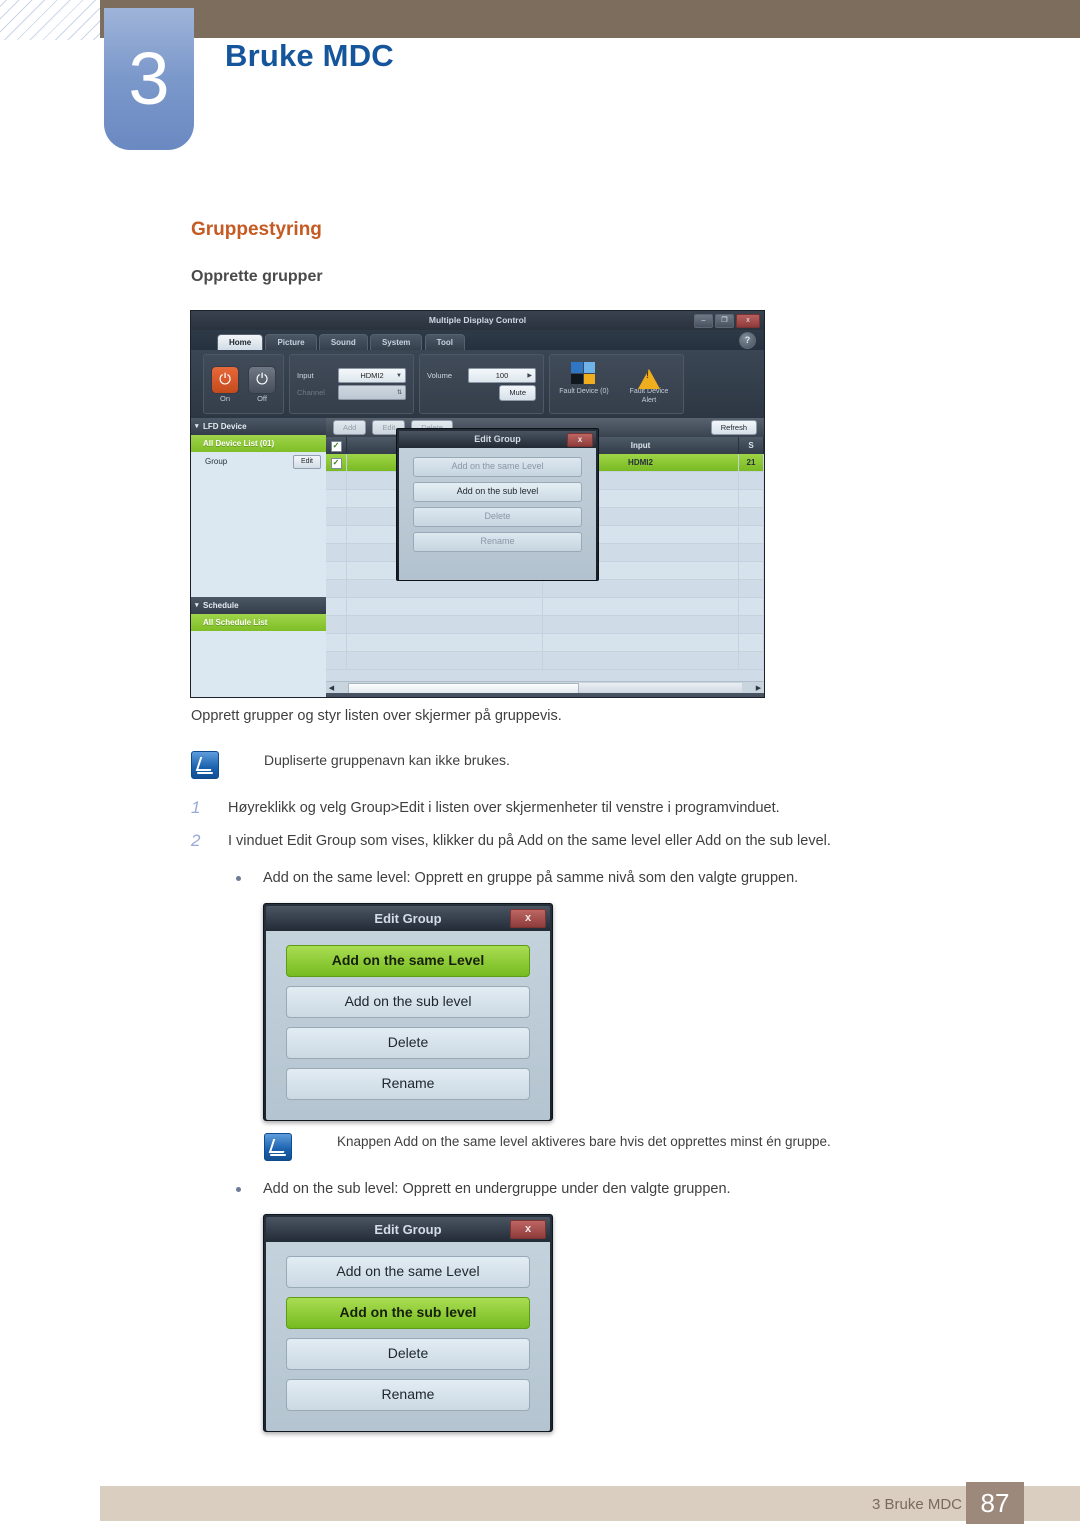 The height and width of the screenshot is (1527, 1080). I want to click on row-checkbox: ✓, so click(336, 462).